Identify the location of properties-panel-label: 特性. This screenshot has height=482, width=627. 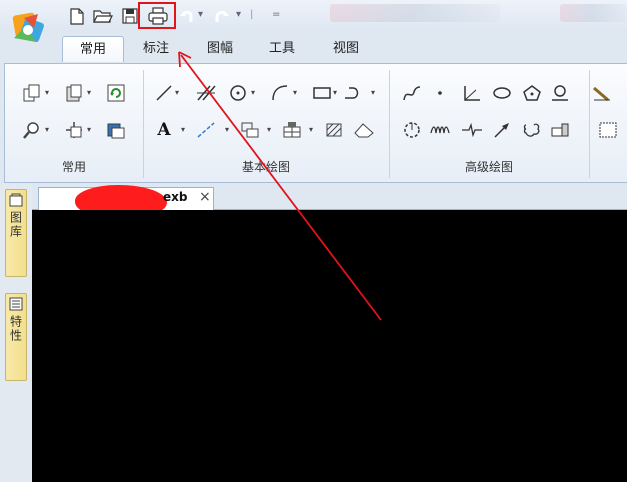
(15, 329).